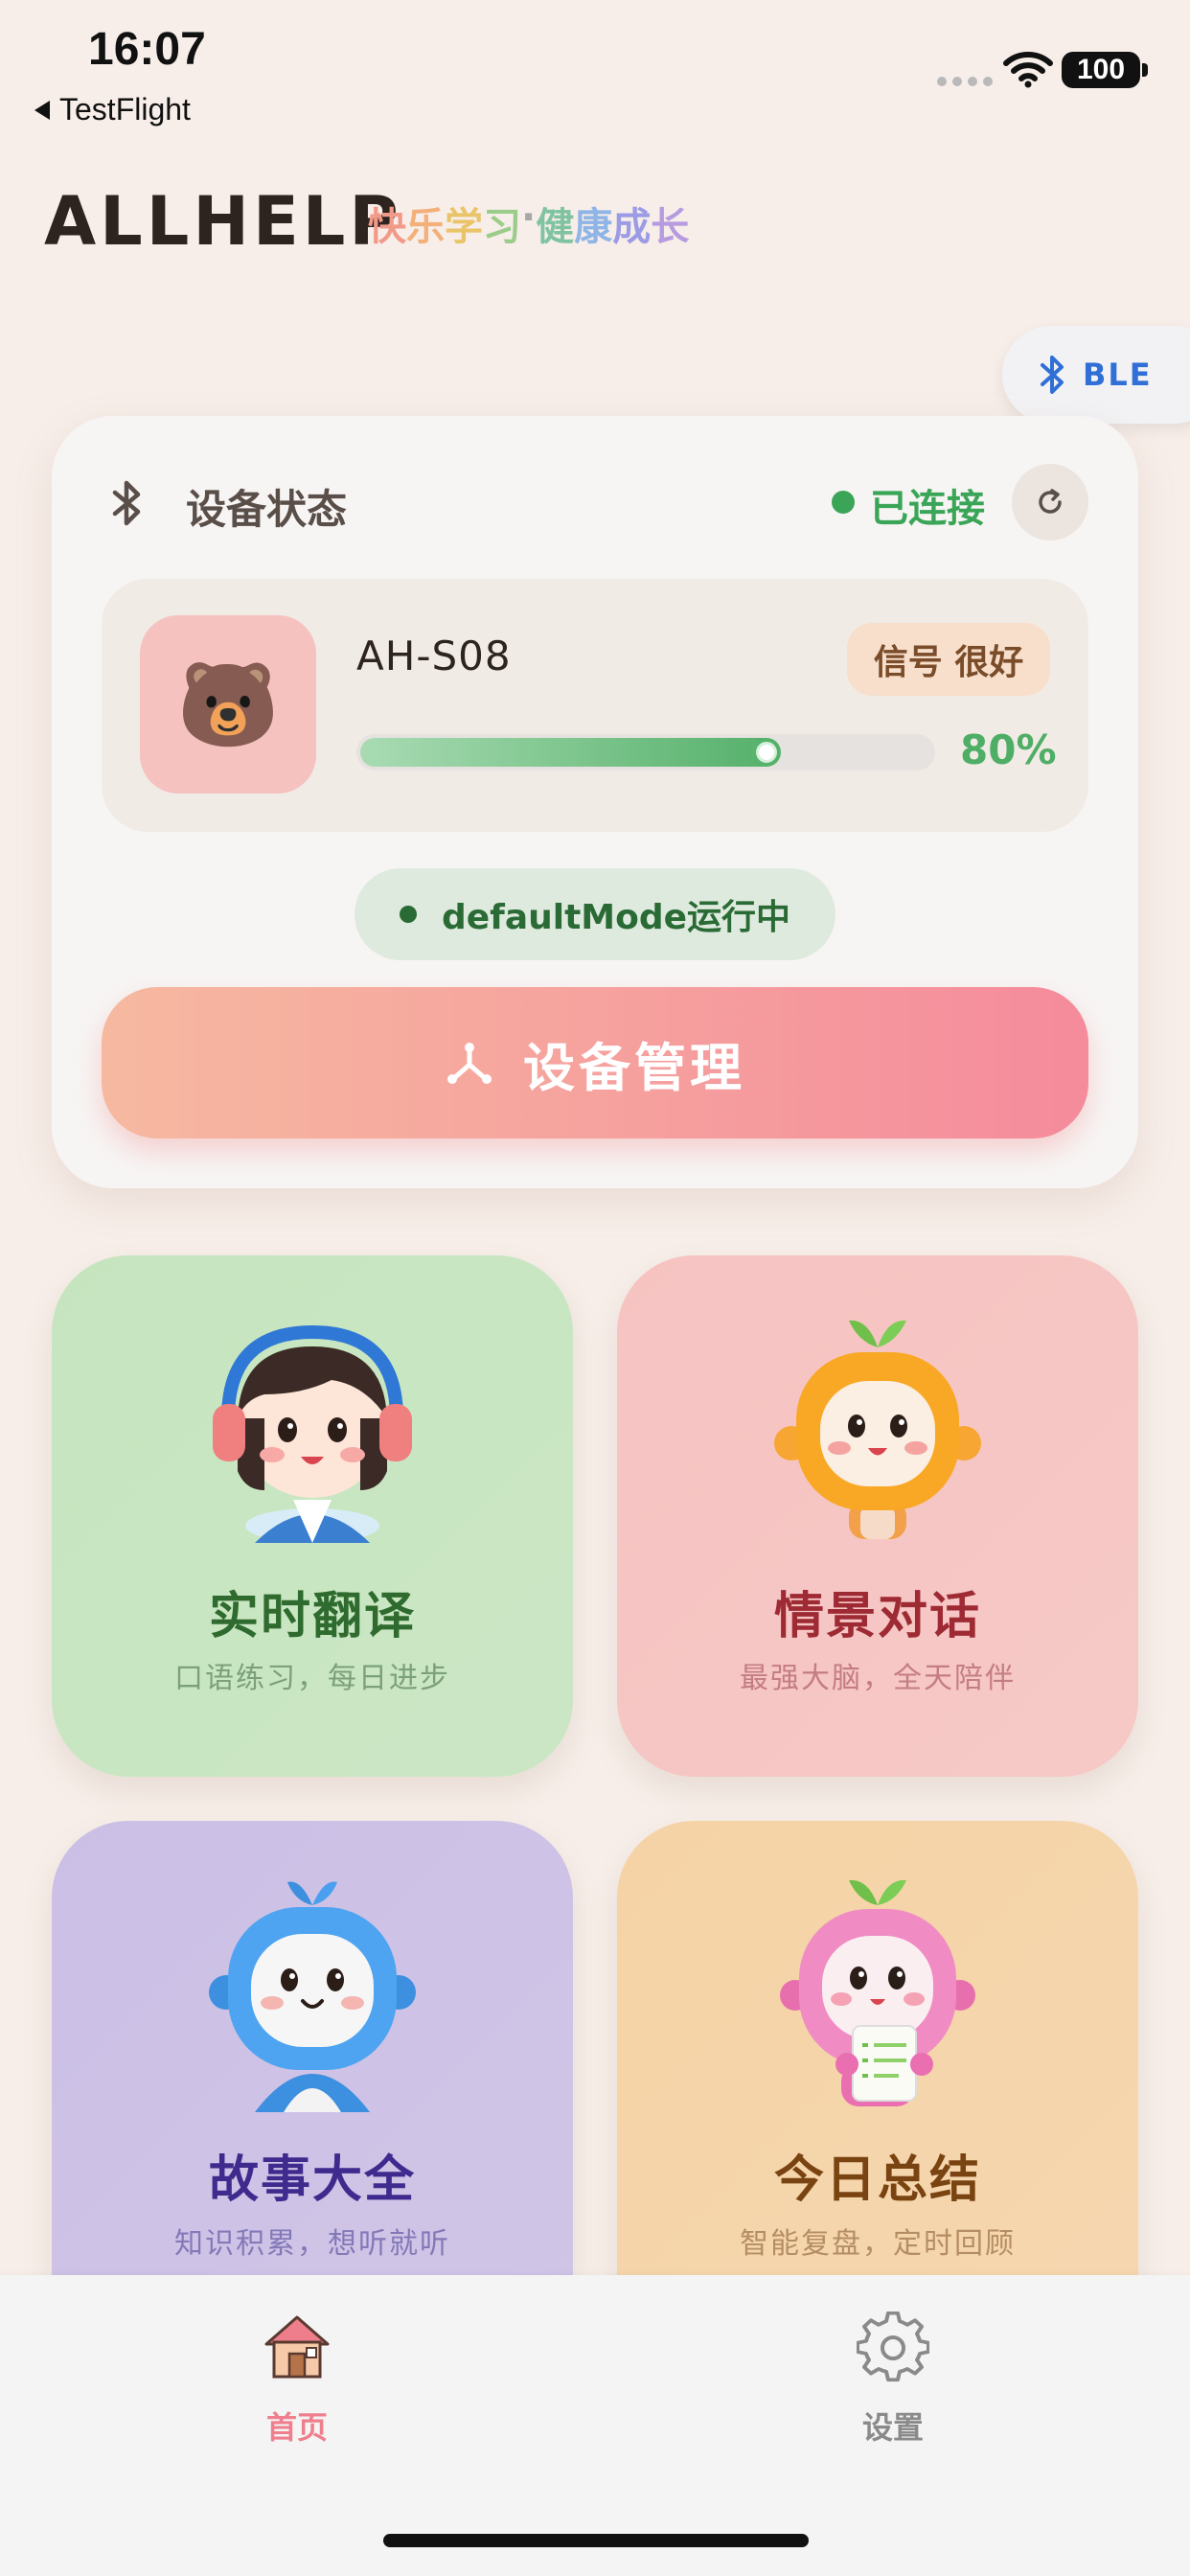 This screenshot has width=1190, height=2576. I want to click on battery-indicator: 100, so click(1101, 70).